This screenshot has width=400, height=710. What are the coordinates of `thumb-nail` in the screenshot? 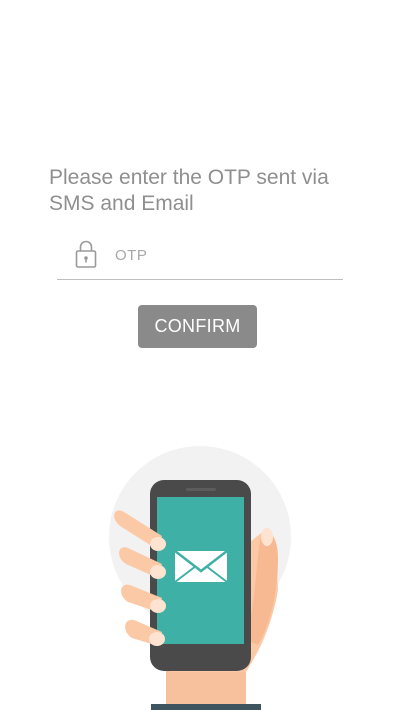 It's located at (267, 537).